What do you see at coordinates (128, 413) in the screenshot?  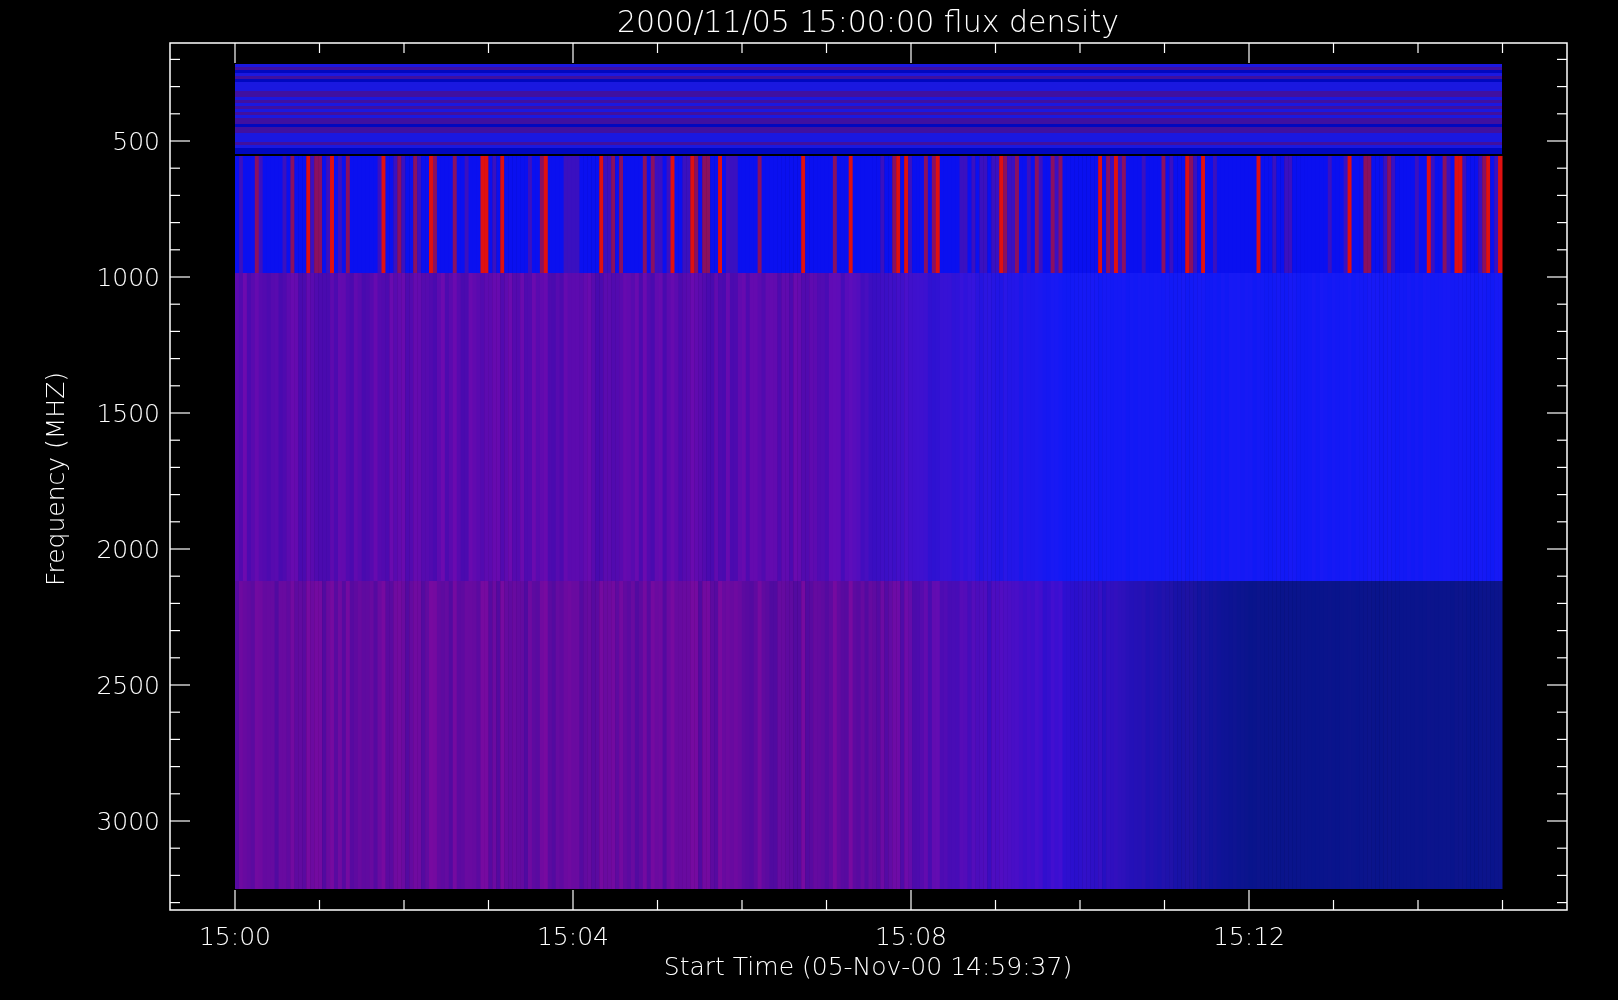 I see `axis-tick-label: 1500` at bounding box center [128, 413].